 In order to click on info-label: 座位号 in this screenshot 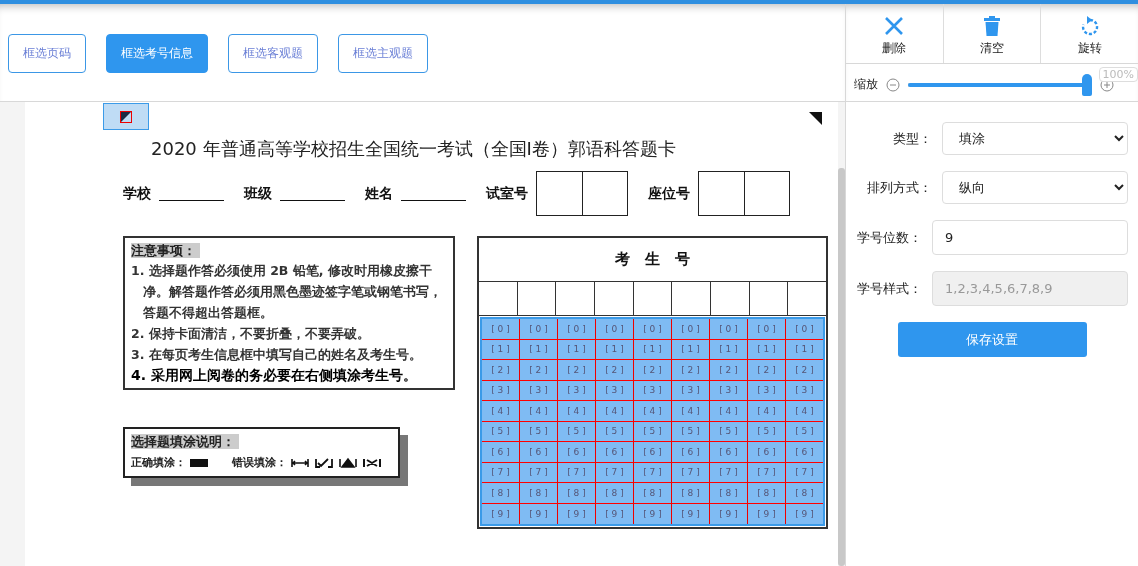, I will do `click(669, 193)`.